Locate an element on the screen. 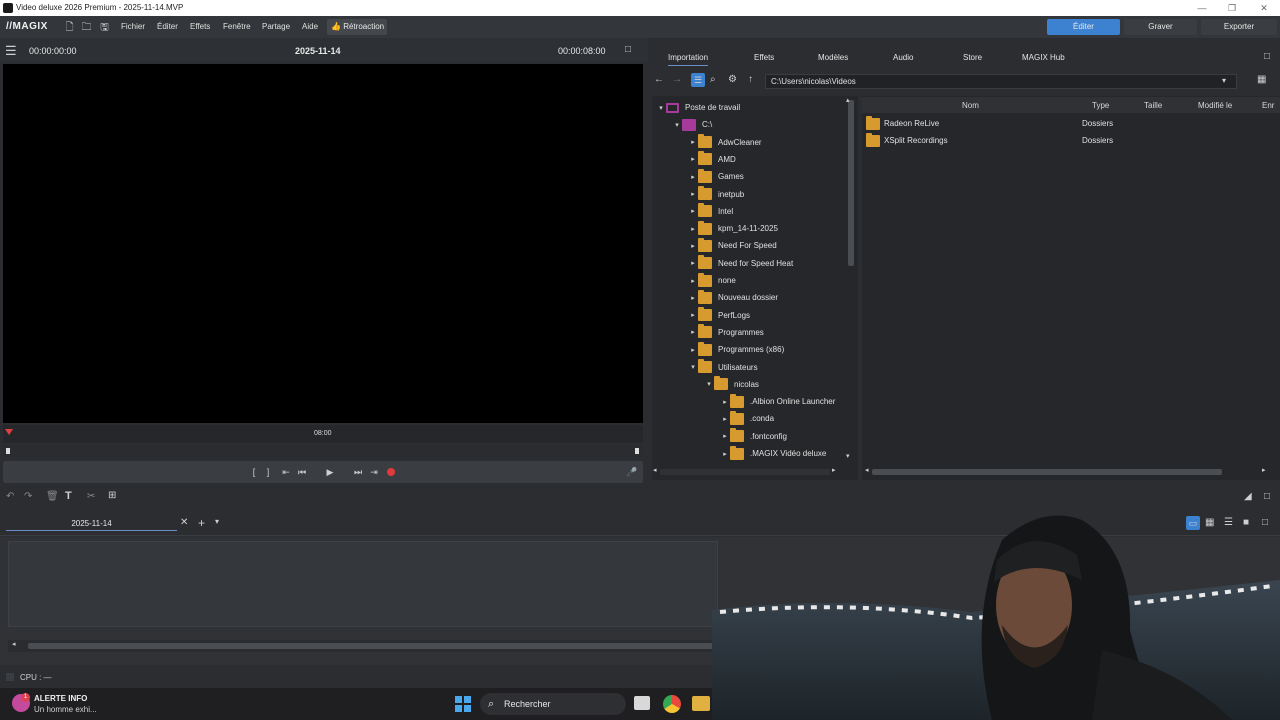  tab-menu-chevron-icon: ▾ is located at coordinates (217, 521).